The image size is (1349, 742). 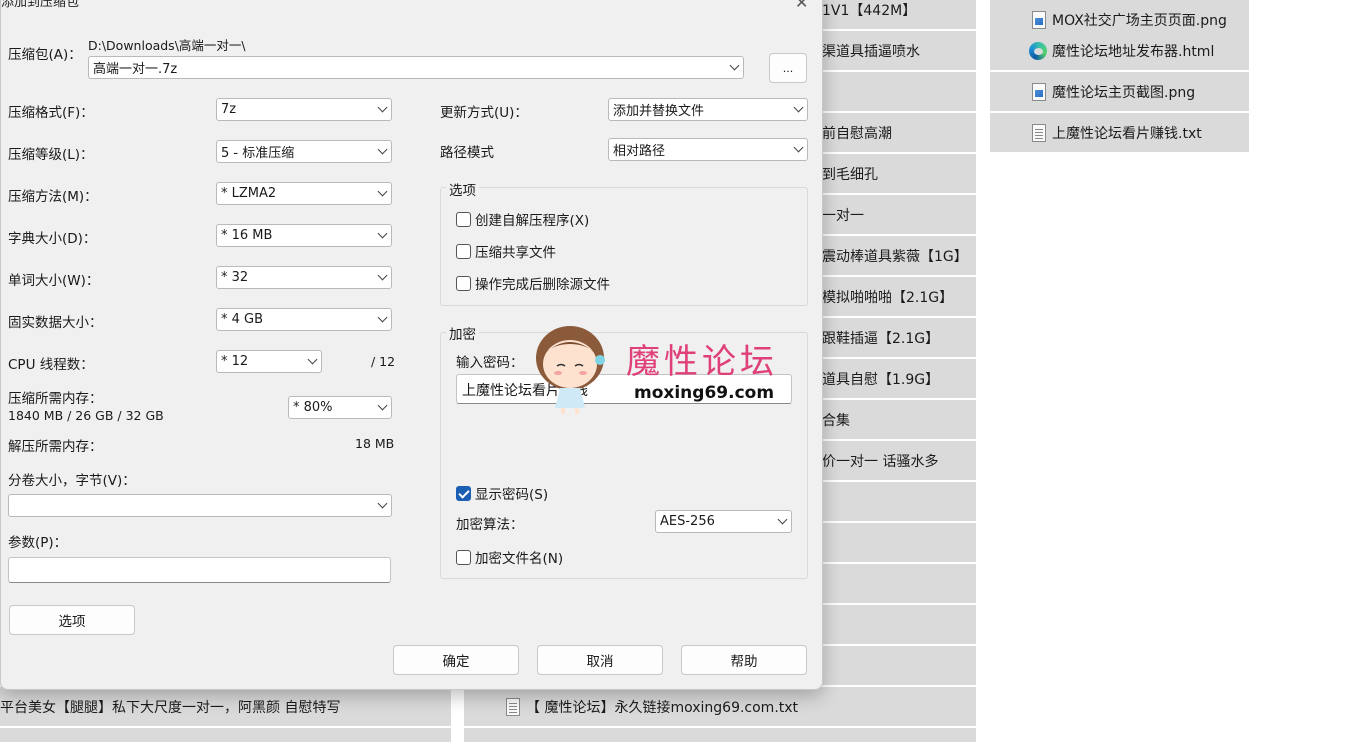 I want to click on encrypt-names-checkbox: 加密文件名(N), so click(x=509, y=557).